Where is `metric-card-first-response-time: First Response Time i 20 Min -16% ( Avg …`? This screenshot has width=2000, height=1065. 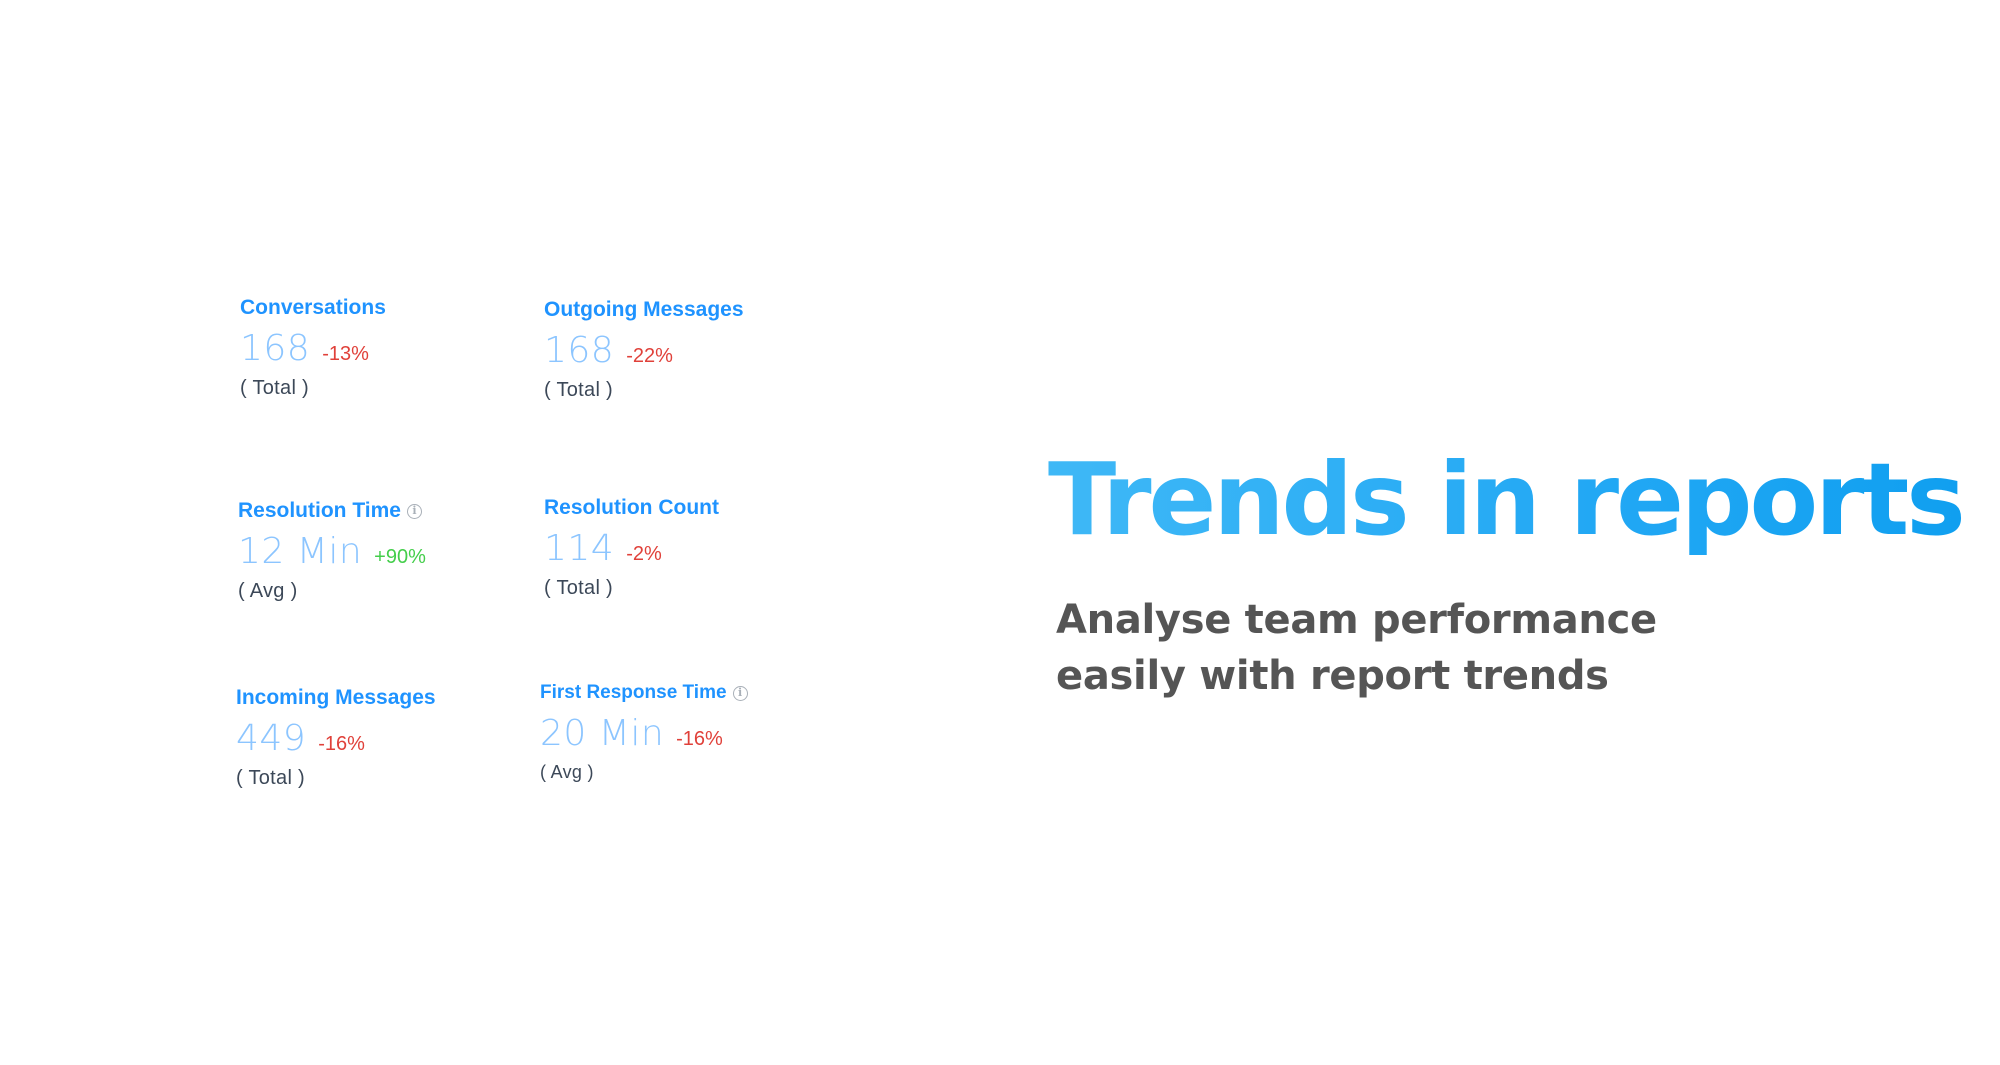
metric-card-first-response-time: First Response Time i 20 Min -16% ( Avg … is located at coordinates (690, 731).